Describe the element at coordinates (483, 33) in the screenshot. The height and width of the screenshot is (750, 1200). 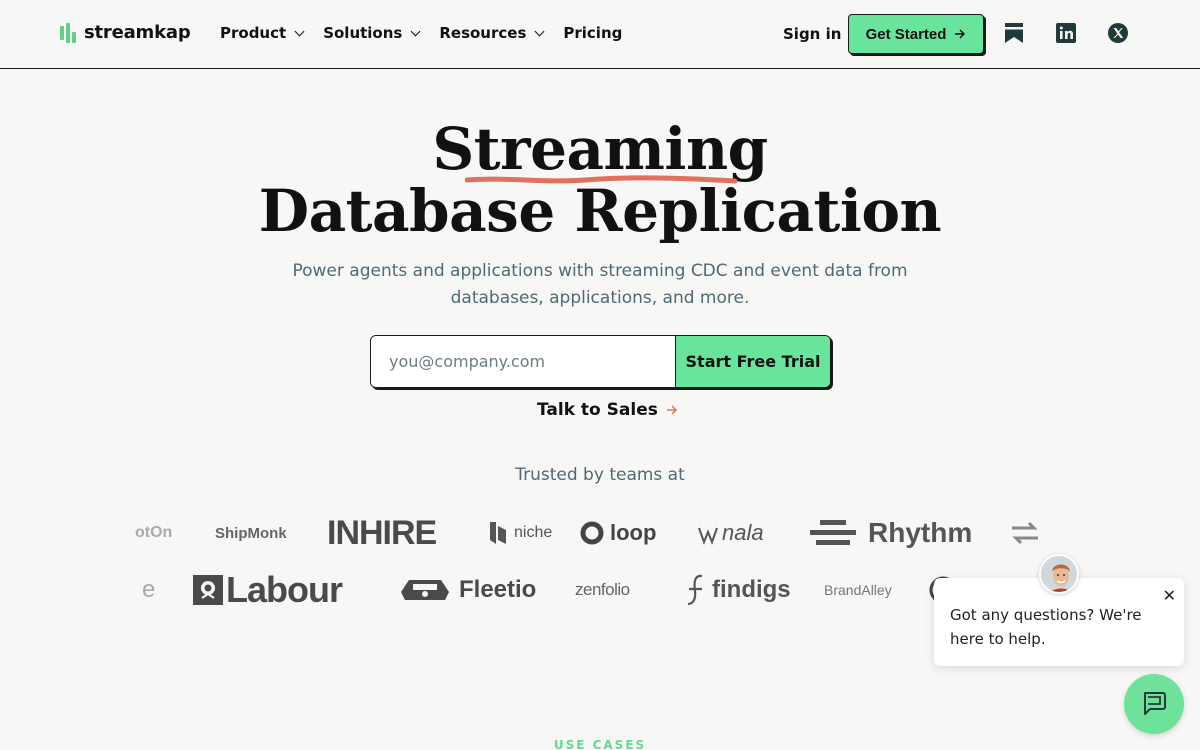
I see `nav-resources-label: Resources` at that location.